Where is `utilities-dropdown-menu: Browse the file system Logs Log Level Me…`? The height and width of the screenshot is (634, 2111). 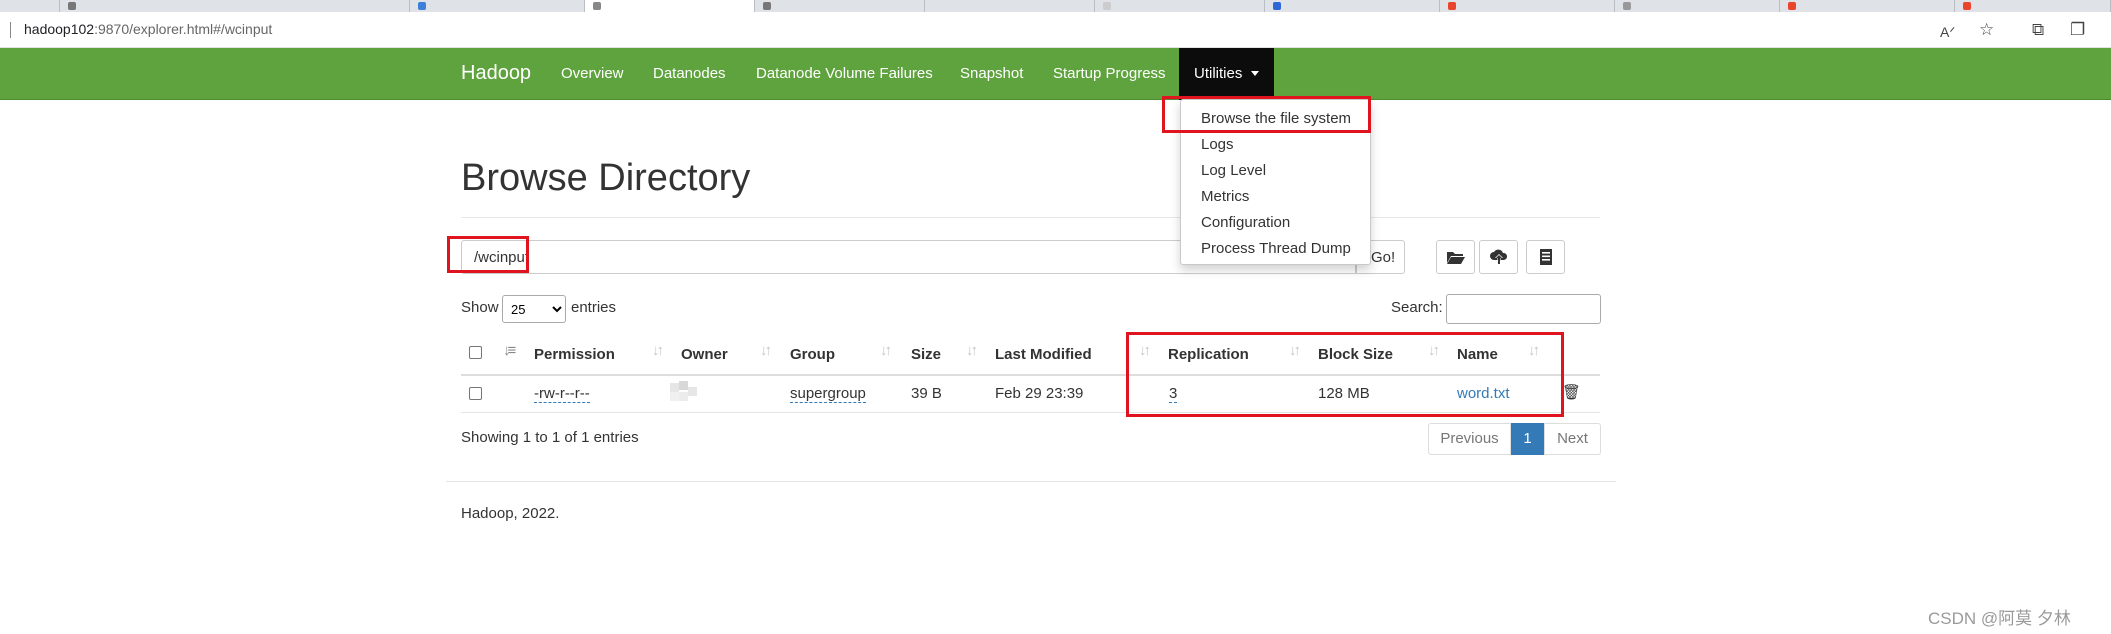 utilities-dropdown-menu: Browse the file system Logs Log Level Me… is located at coordinates (1275, 182).